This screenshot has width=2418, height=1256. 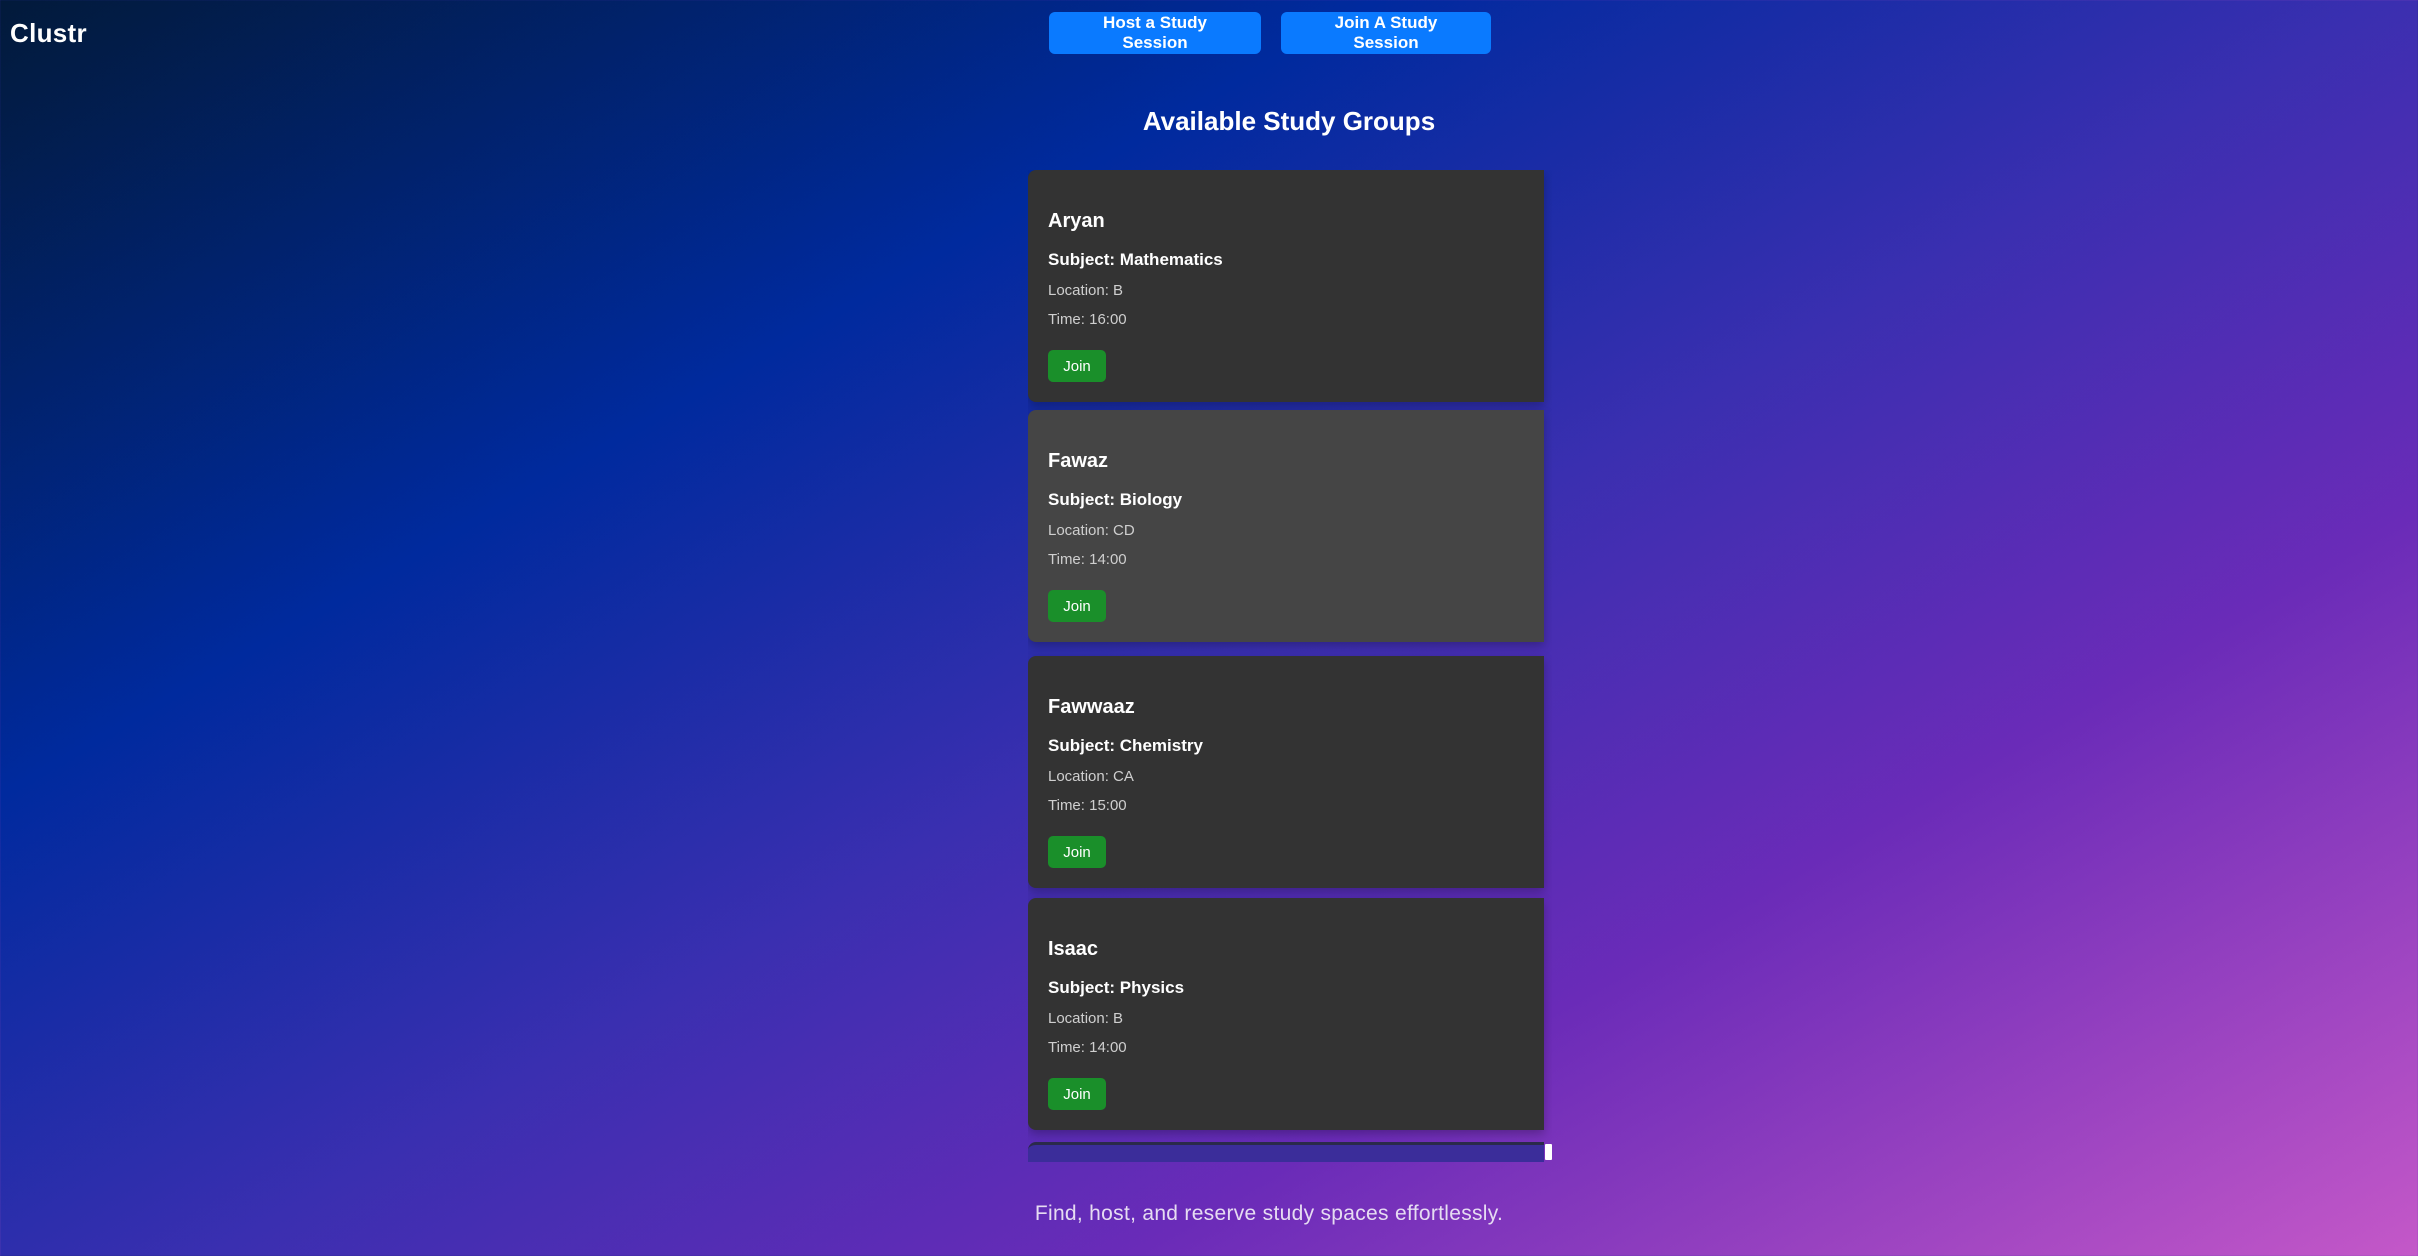 What do you see at coordinates (1091, 776) in the screenshot?
I see `group-location: Location: CA` at bounding box center [1091, 776].